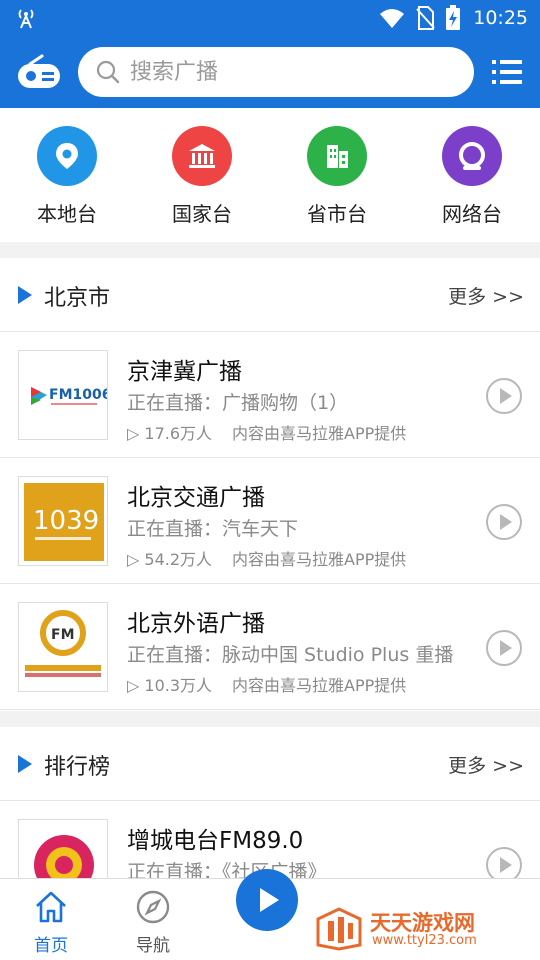 Image resolution: width=540 pixels, height=960 pixels. What do you see at coordinates (500, 18) in the screenshot?
I see `status-time: 10:25` at bounding box center [500, 18].